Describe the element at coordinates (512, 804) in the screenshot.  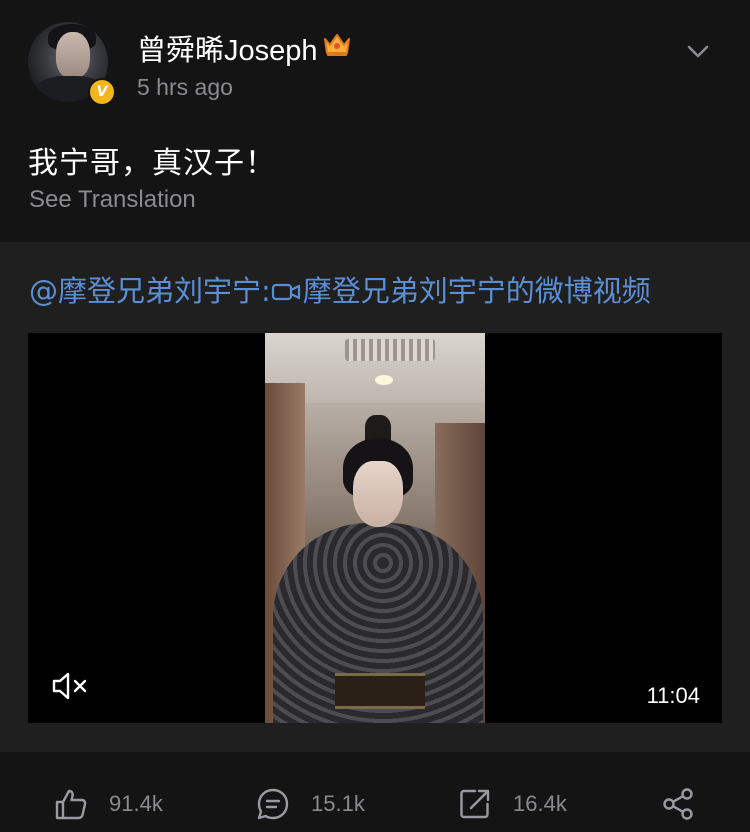
I see `repost-button: 16.4k` at that location.